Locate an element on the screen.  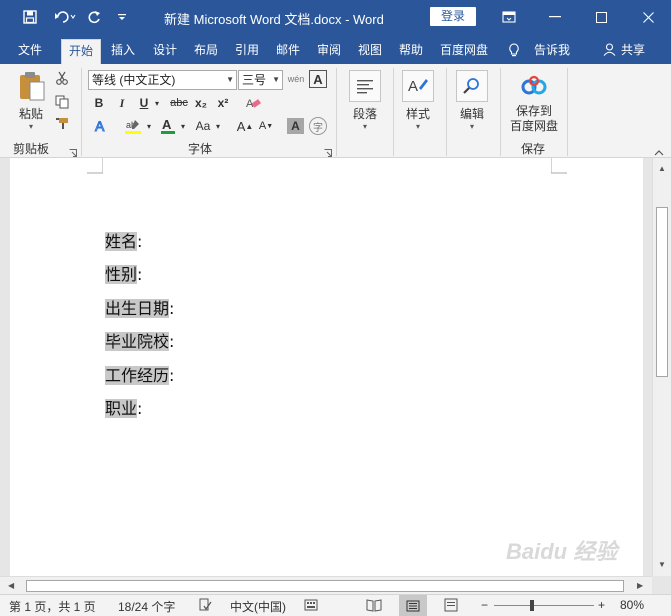
highlight-dropdown-icon: ▾ is located at coordinates (149, 126).